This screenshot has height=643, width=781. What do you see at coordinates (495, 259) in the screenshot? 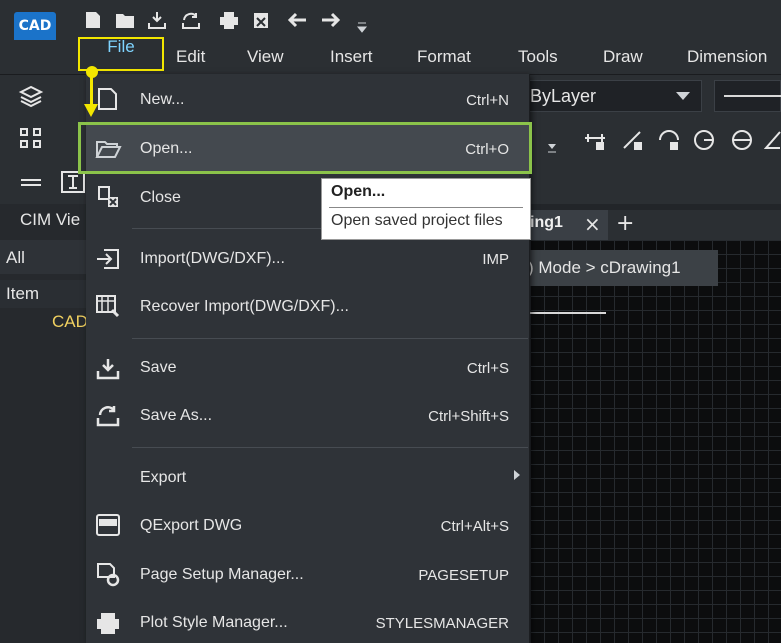
I see `menu-item-import-shortcut: IMP` at bounding box center [495, 259].